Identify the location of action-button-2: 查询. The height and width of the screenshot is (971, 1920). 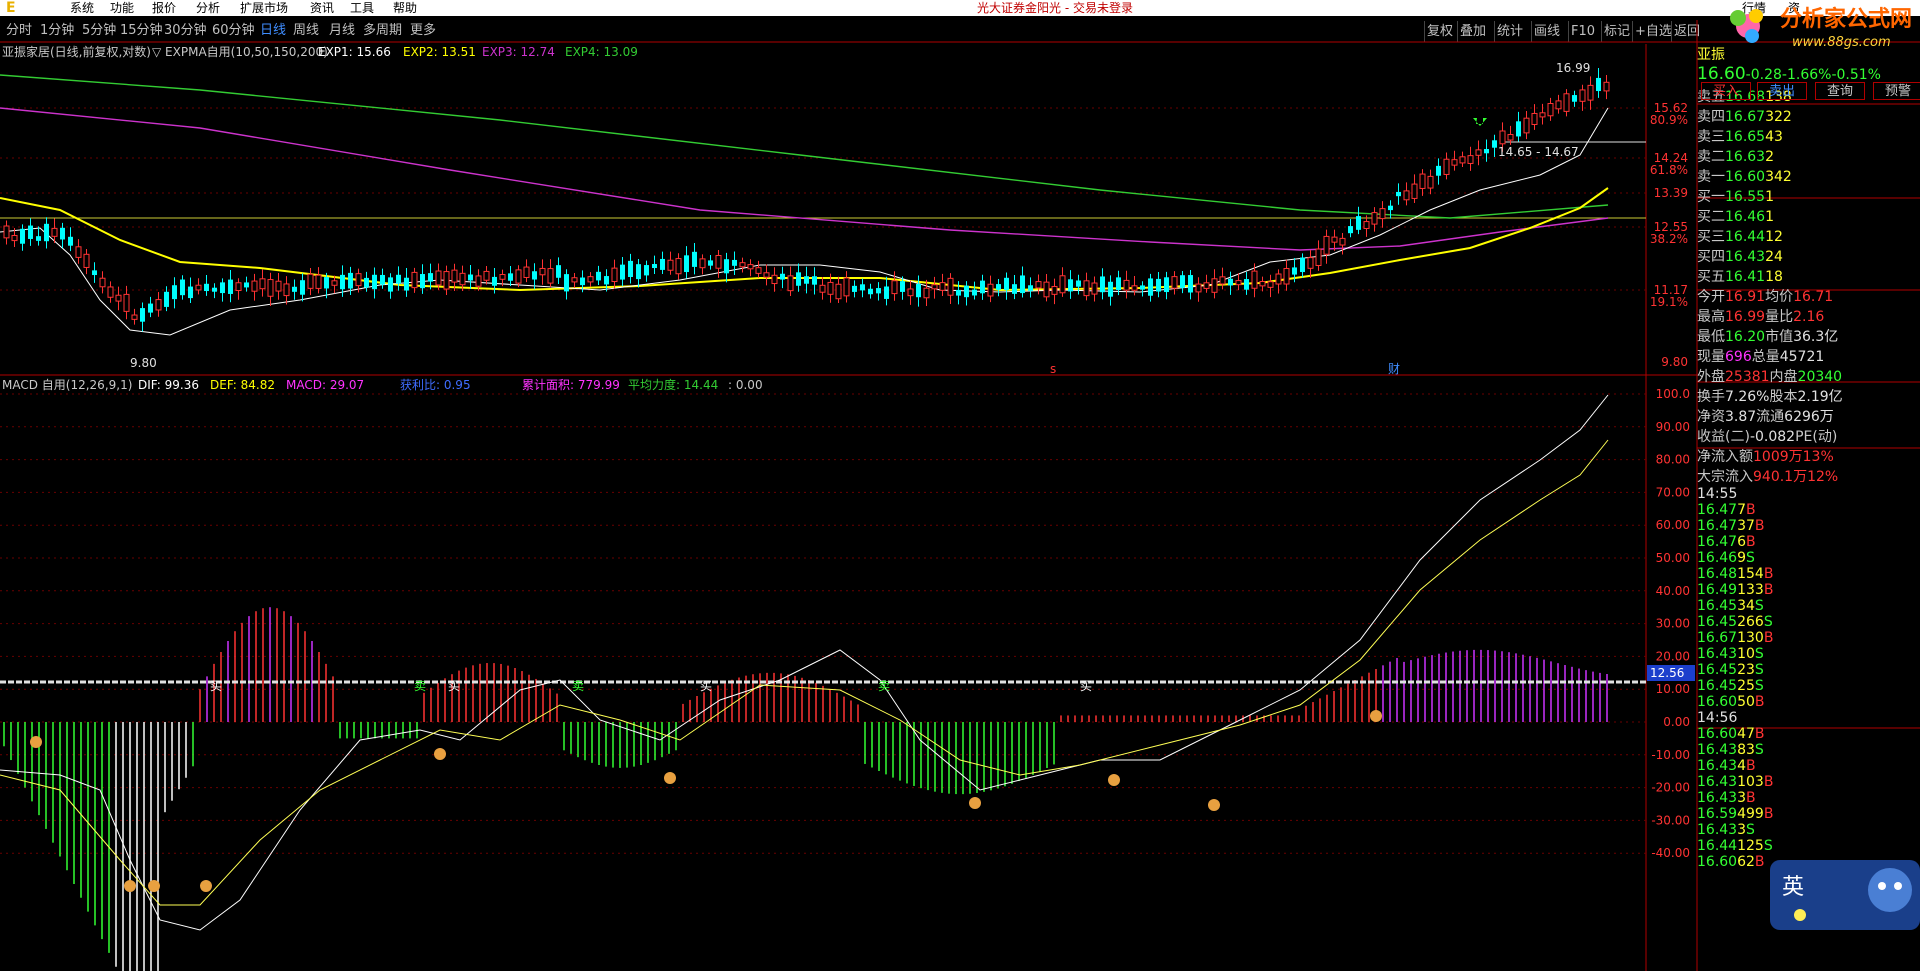
(1840, 91).